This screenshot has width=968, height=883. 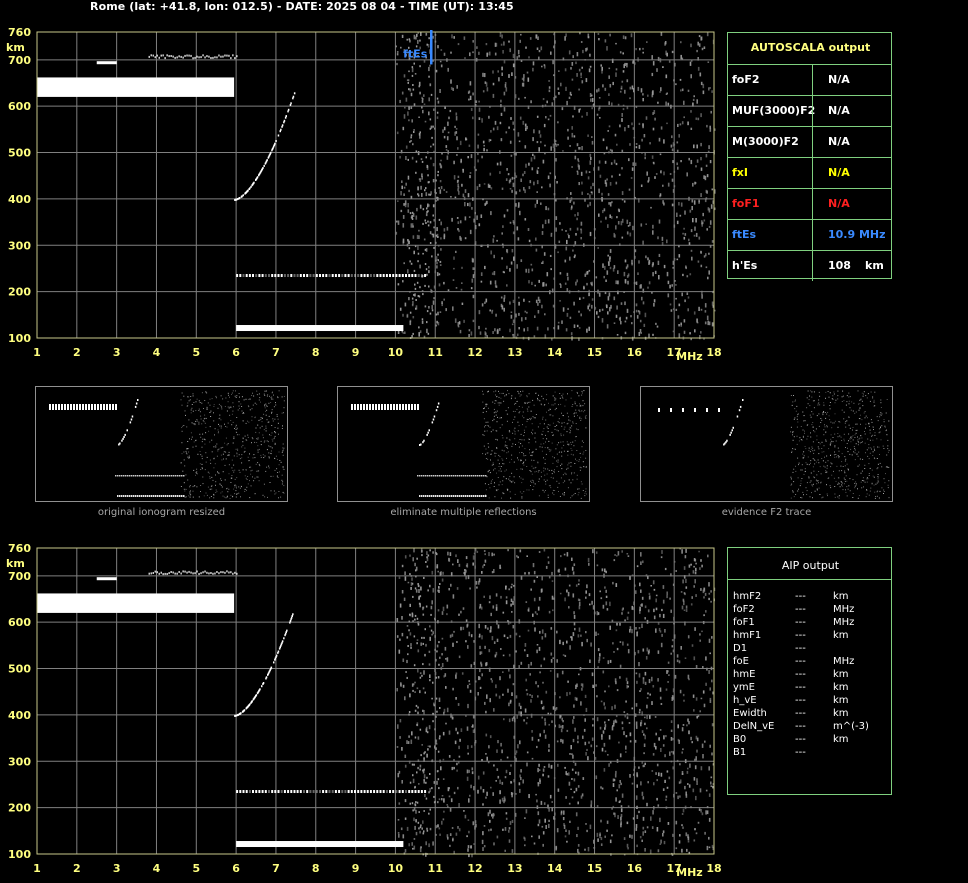 I want to click on thumbnail-frame, so click(x=161, y=444).